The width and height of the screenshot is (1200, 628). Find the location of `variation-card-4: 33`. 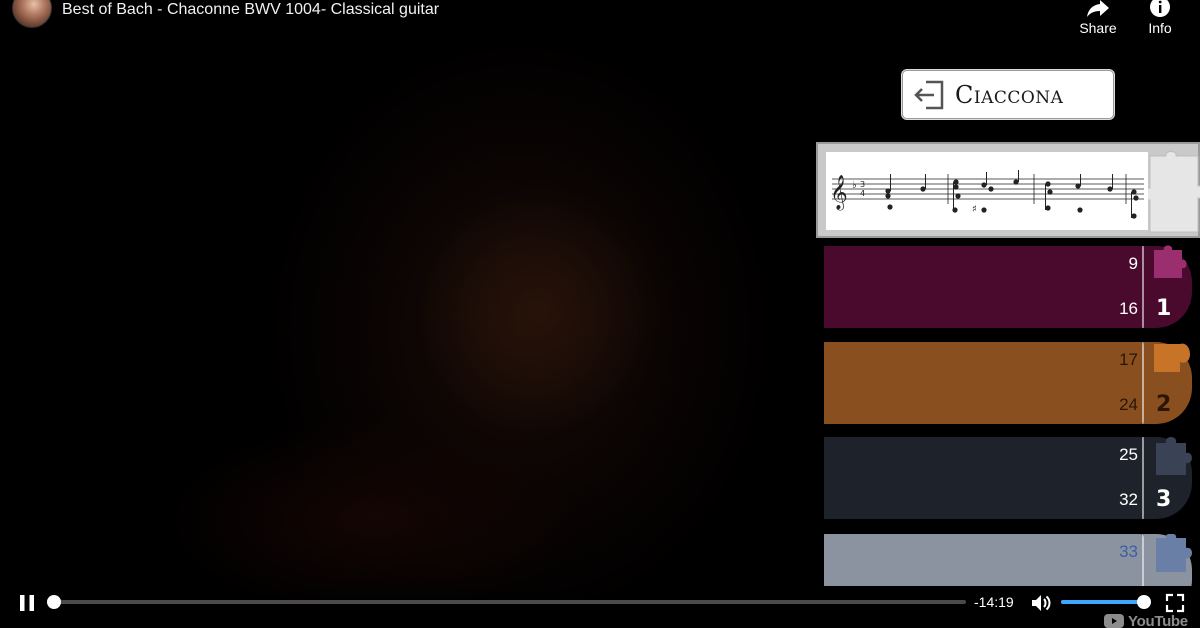

variation-card-4: 33 is located at coordinates (1012, 560).